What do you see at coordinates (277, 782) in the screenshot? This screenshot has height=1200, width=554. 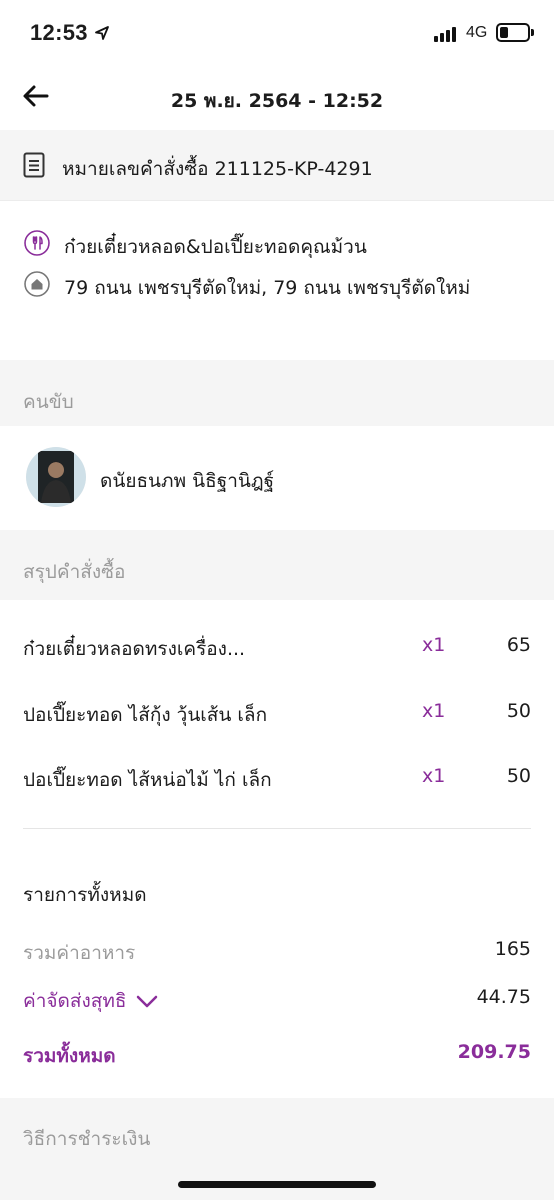 I see `list-item: ปอเปี๊ยะทอด ไส้หน่อไม้ ไก่ เล็ก x1 50` at bounding box center [277, 782].